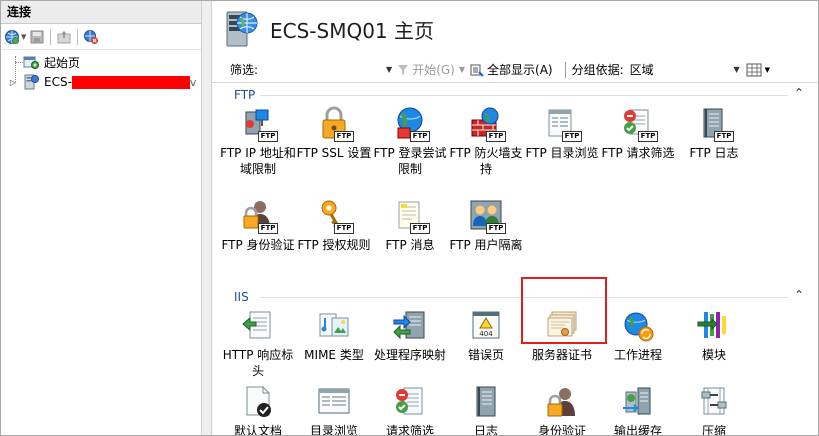 Image resolution: width=819 pixels, height=436 pixels. Describe the element at coordinates (258, 240) in the screenshot. I see `feature-ftp-authentication: FTP FTP 身份验证` at that location.